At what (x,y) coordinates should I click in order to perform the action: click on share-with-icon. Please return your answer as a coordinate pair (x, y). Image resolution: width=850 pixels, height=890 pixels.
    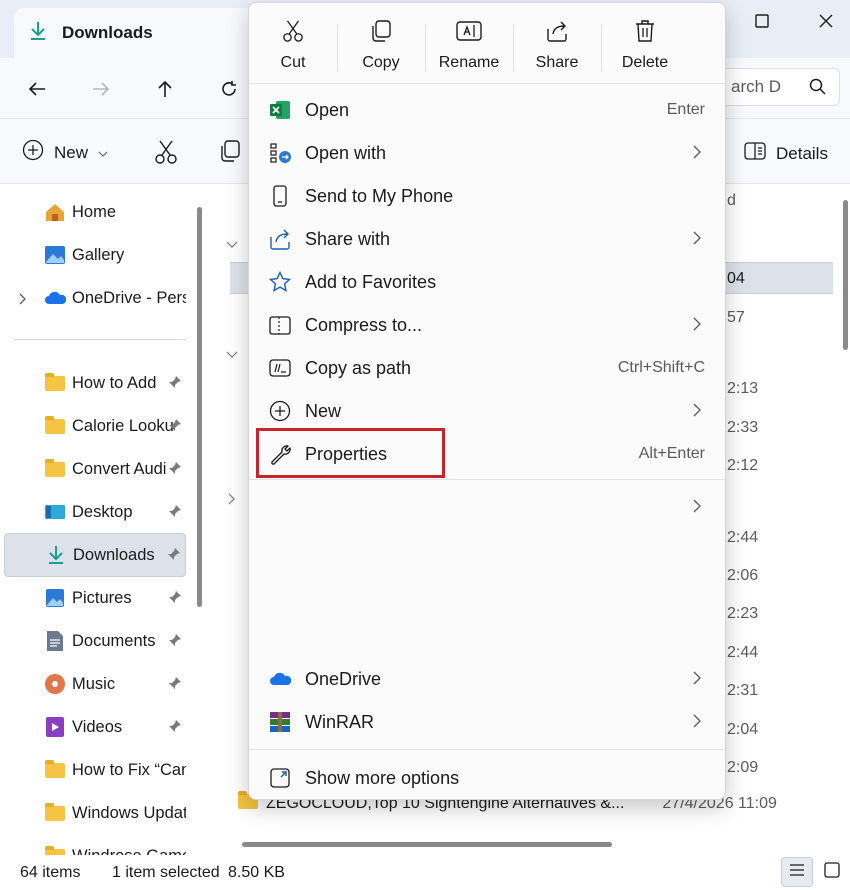
    Looking at the image, I should click on (280, 239).